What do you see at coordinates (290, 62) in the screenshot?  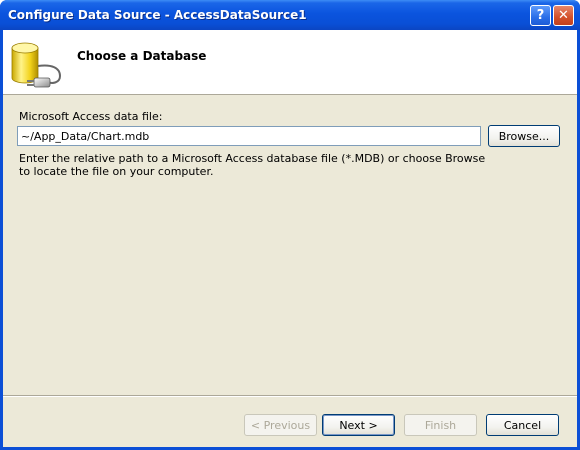 I see `wizard-header: Choose a Database` at bounding box center [290, 62].